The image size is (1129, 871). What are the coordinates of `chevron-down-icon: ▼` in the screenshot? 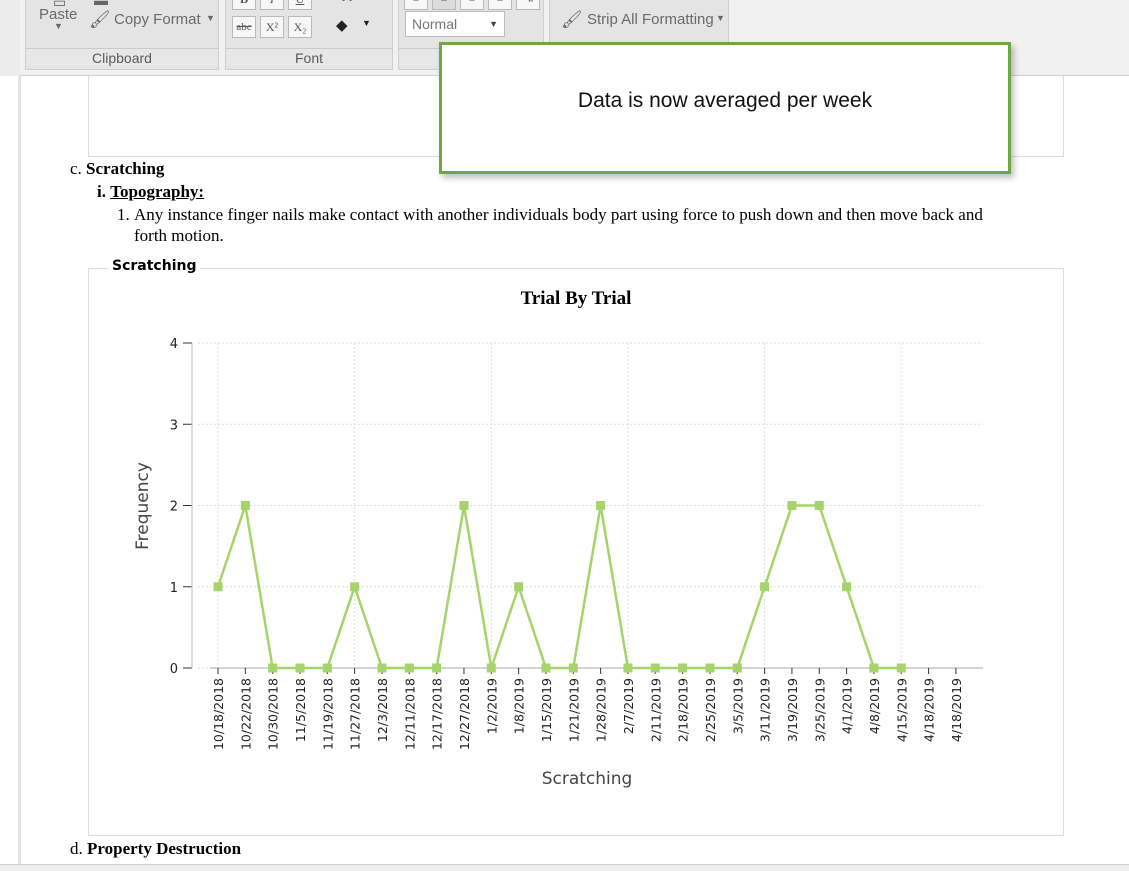 It's located at (493, 24).